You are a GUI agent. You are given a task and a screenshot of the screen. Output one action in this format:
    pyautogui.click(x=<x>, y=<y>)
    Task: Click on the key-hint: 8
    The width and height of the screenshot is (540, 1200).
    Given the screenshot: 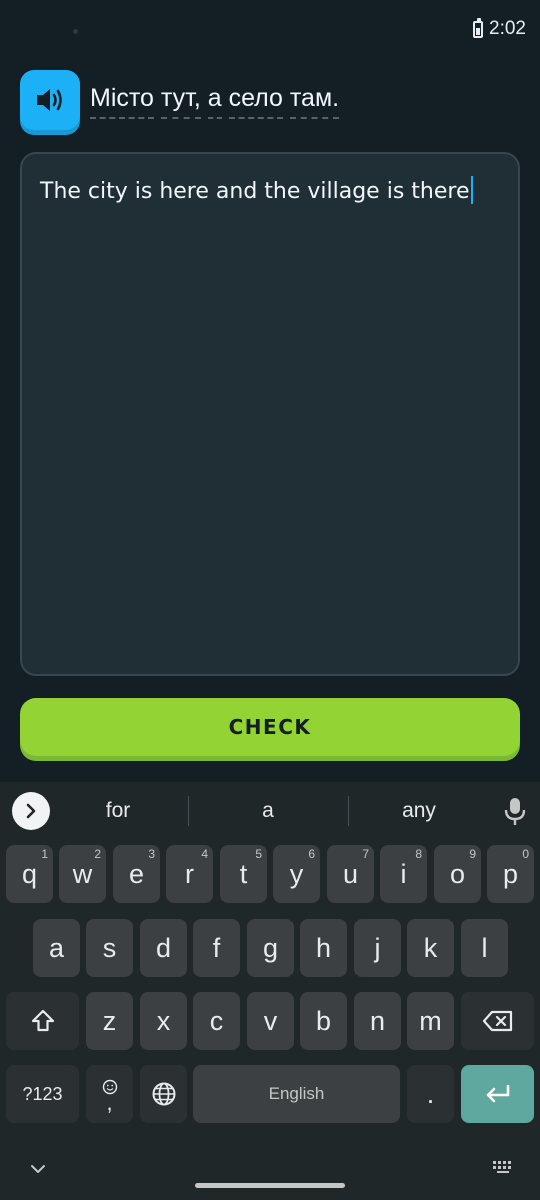 What is the action you would take?
    pyautogui.click(x=418, y=854)
    